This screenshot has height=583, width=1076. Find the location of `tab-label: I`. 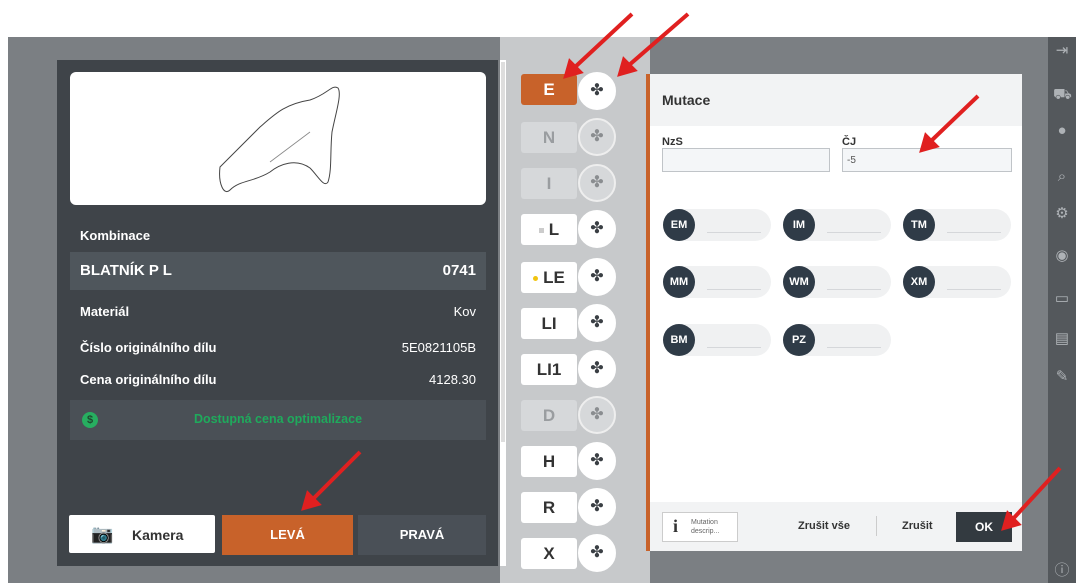

tab-label: I is located at coordinates (549, 183).